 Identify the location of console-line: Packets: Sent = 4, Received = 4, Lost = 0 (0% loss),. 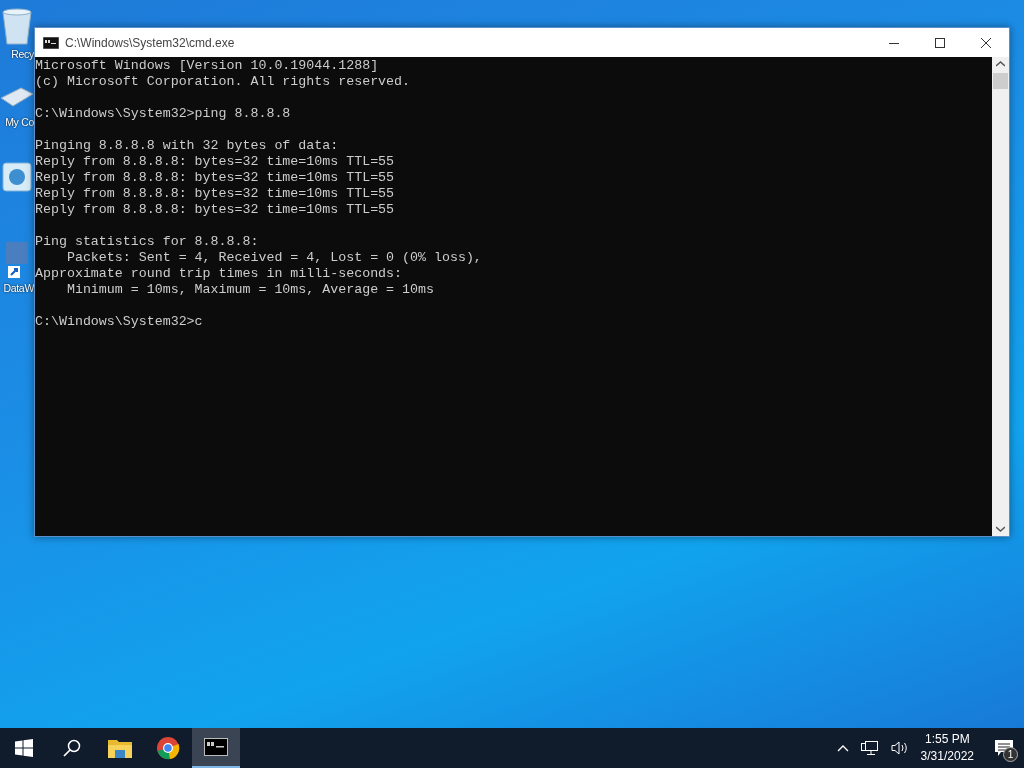
(273, 258).